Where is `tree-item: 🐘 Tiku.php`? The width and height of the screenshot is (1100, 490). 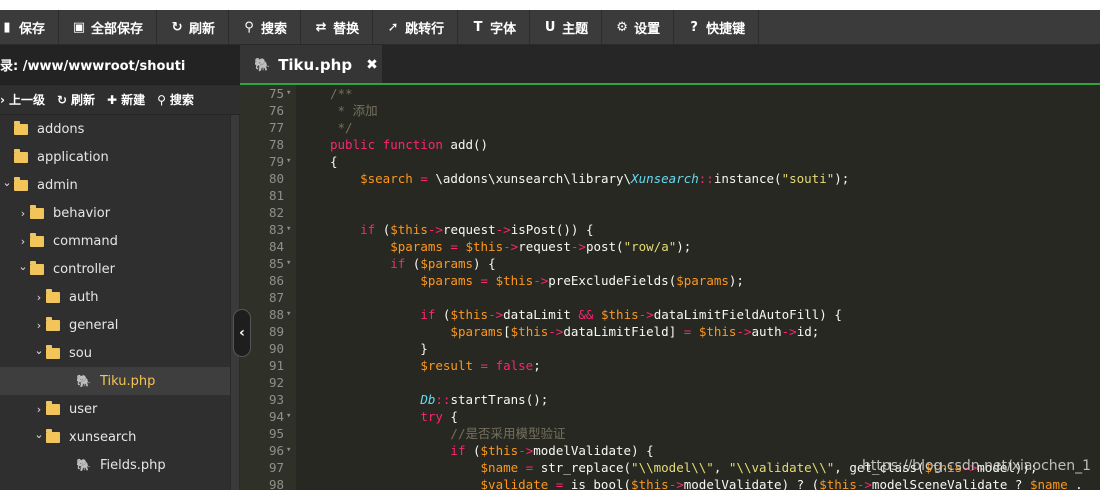 tree-item: 🐘 Tiku.php is located at coordinates (120, 381).